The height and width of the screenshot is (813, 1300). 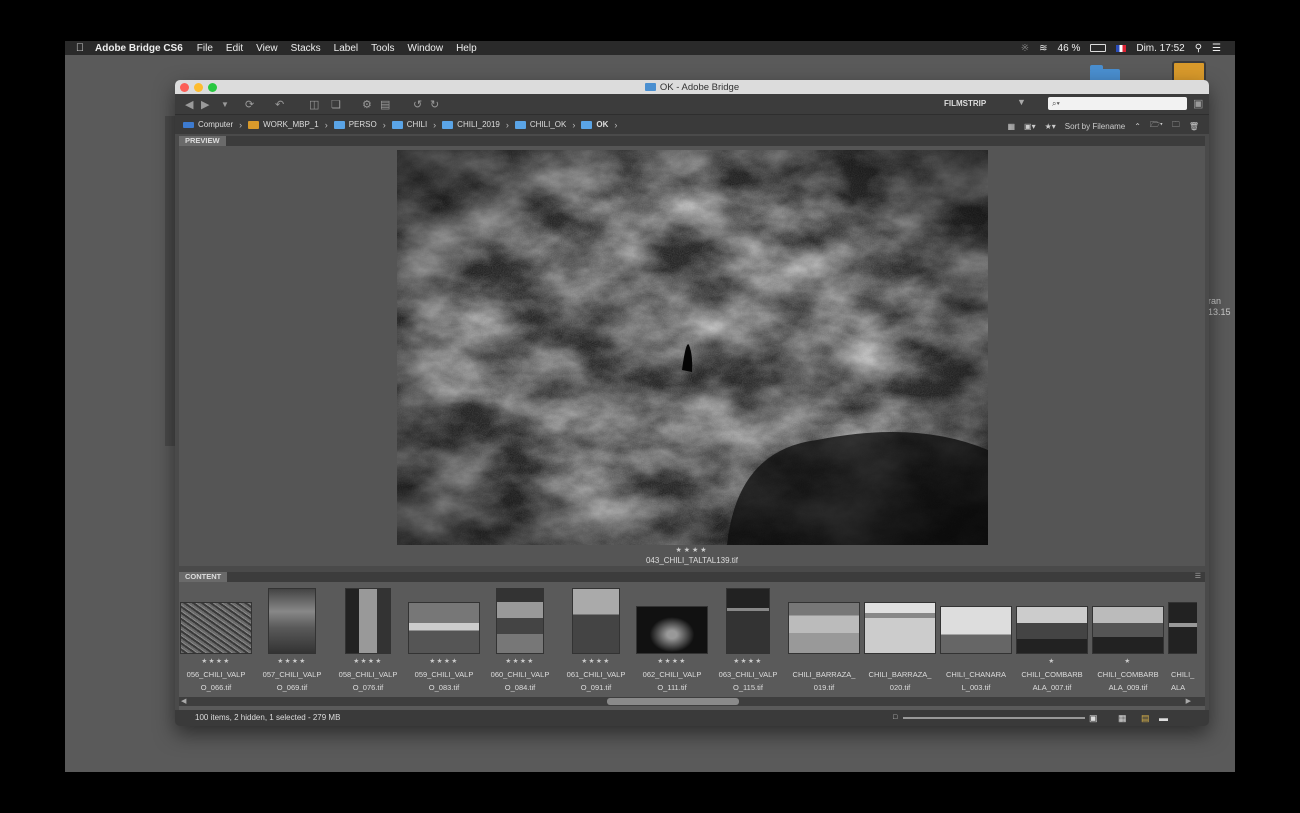 What do you see at coordinates (1095, 126) in the screenshot?
I see `sort-label: Sort by Filename` at bounding box center [1095, 126].